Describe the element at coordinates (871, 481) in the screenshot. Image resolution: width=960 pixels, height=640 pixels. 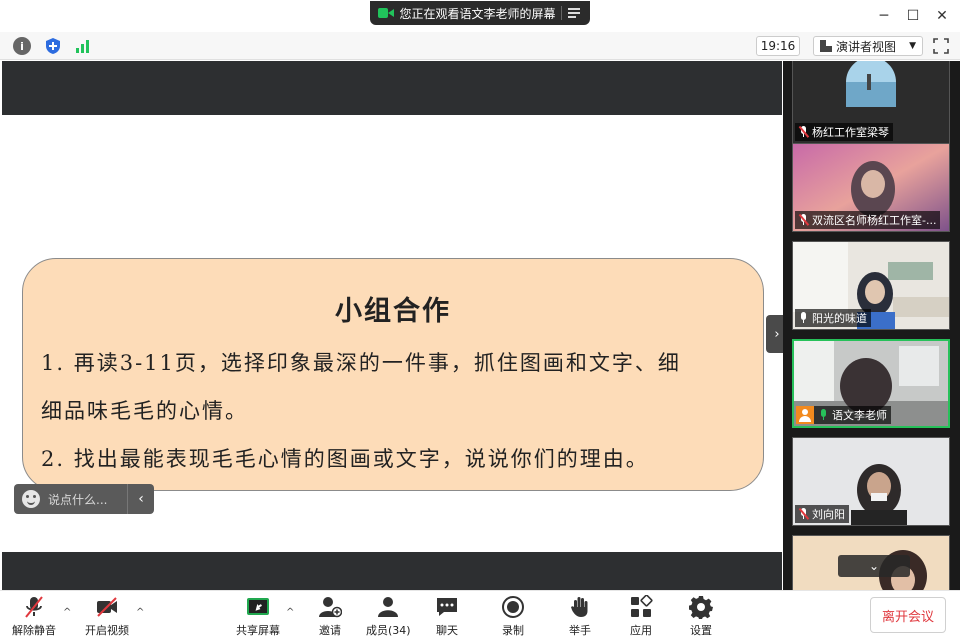
I see `participant-tile: 刘向阳` at that location.